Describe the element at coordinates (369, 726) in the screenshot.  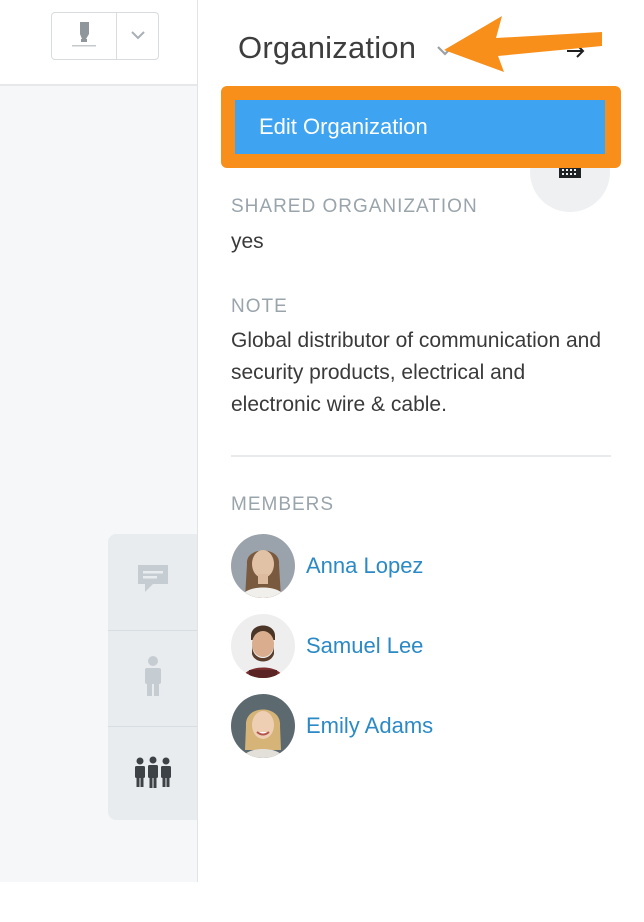
I see `member-name: Emily Adams` at that location.